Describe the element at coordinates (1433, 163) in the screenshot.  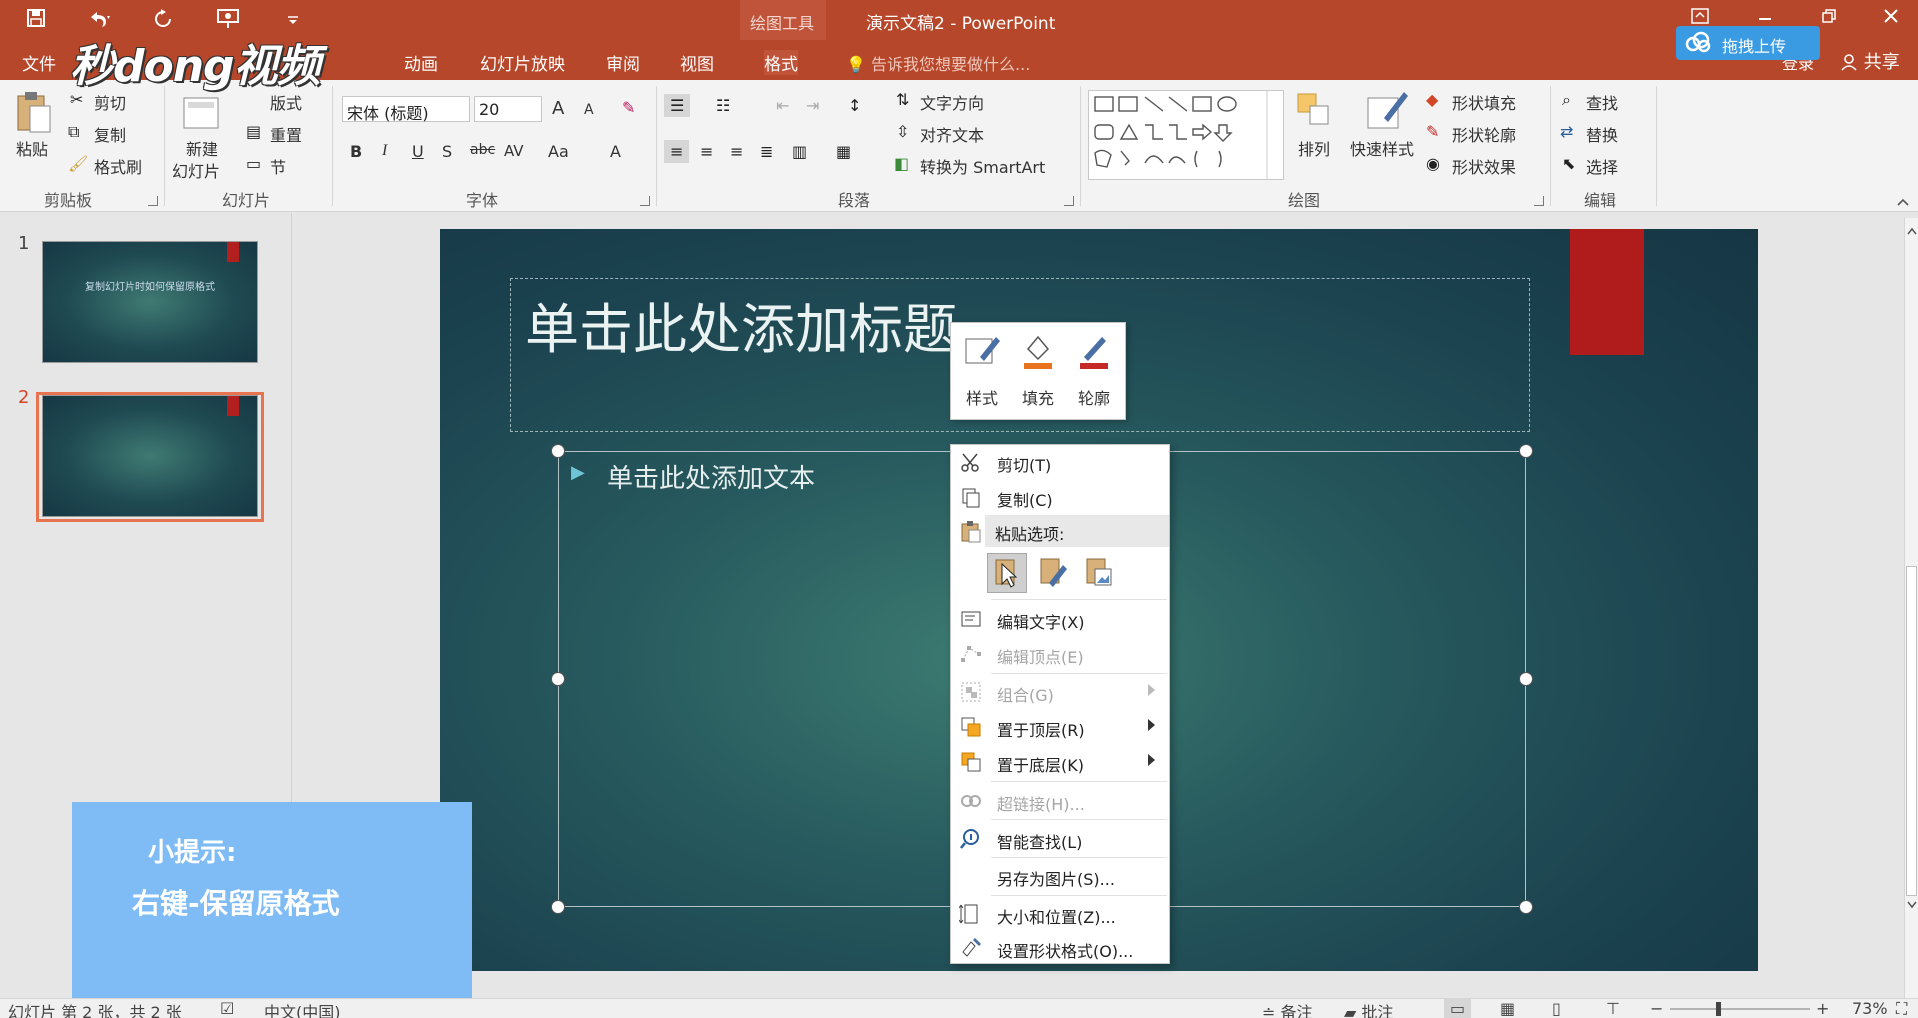
I see `shape-effects-icon: ◉` at that location.